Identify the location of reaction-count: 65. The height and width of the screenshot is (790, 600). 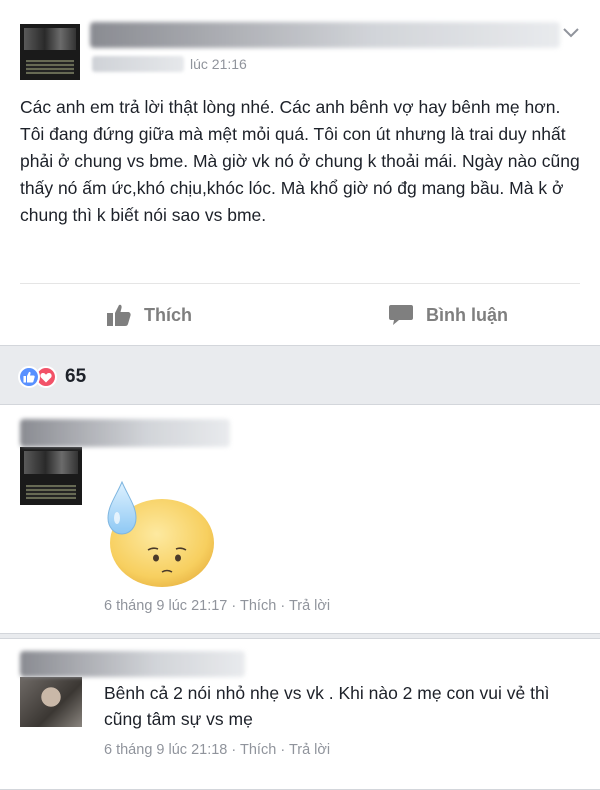
(75, 377).